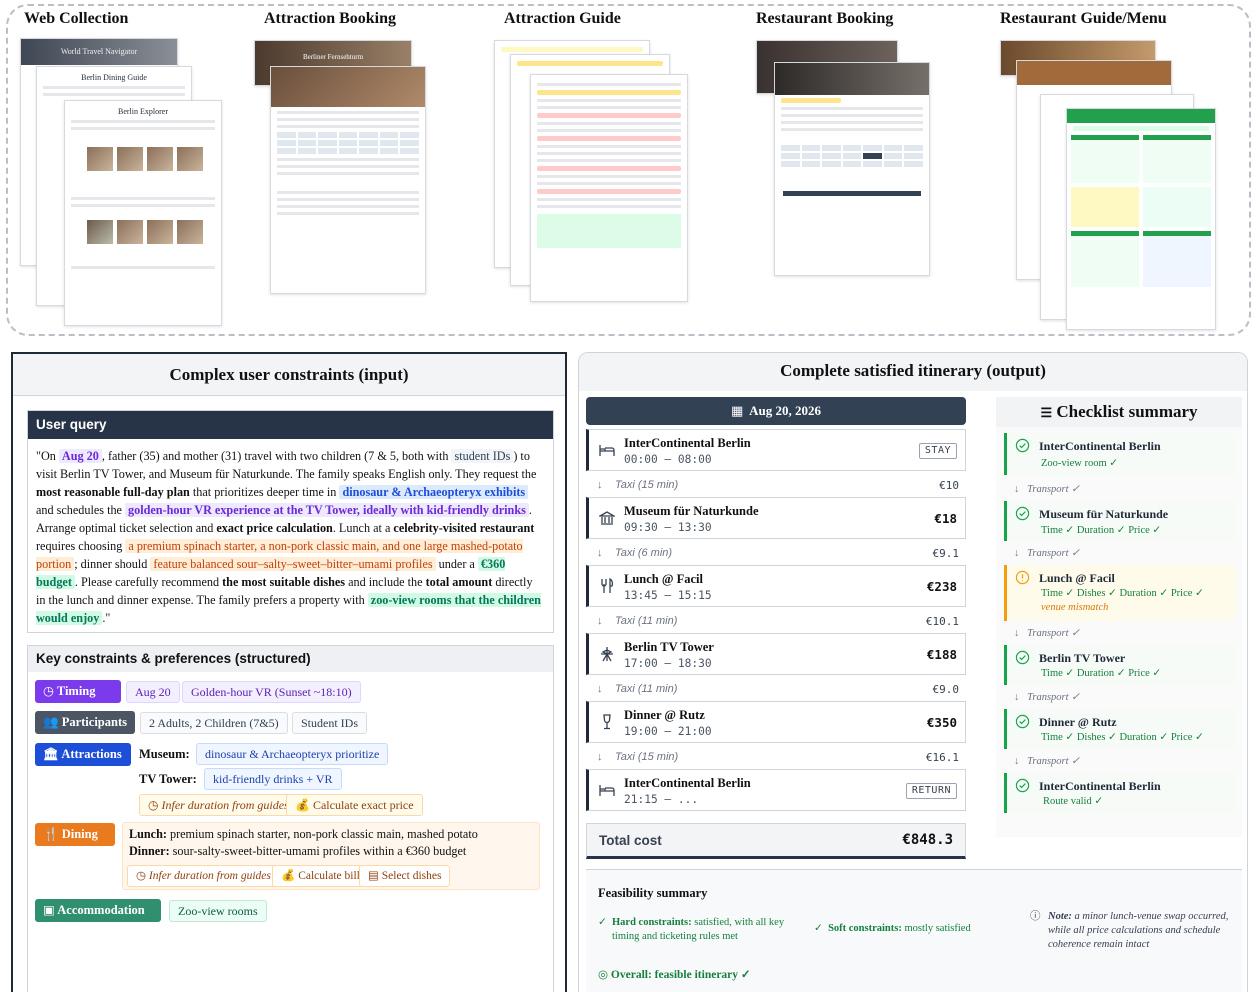  I want to click on page-heading: Berlin Dining Guide, so click(114, 77).